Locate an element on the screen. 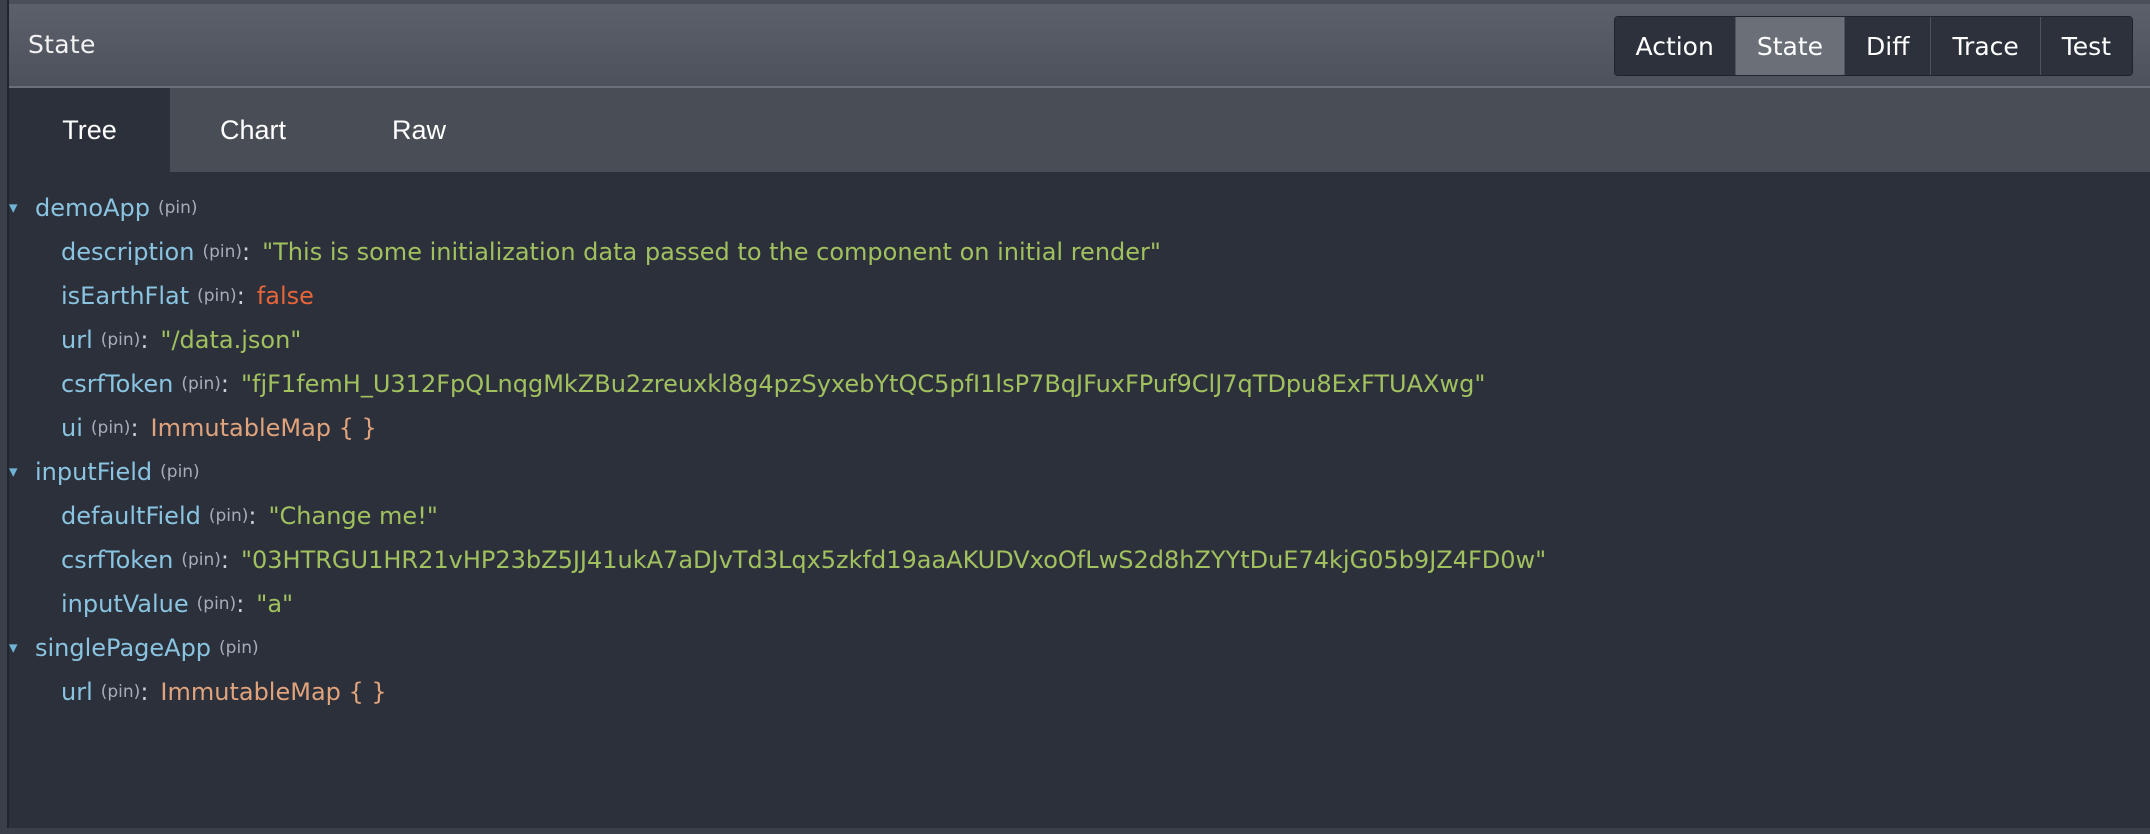 The width and height of the screenshot is (2150, 834). node-key: inputField is located at coordinates (94, 472).